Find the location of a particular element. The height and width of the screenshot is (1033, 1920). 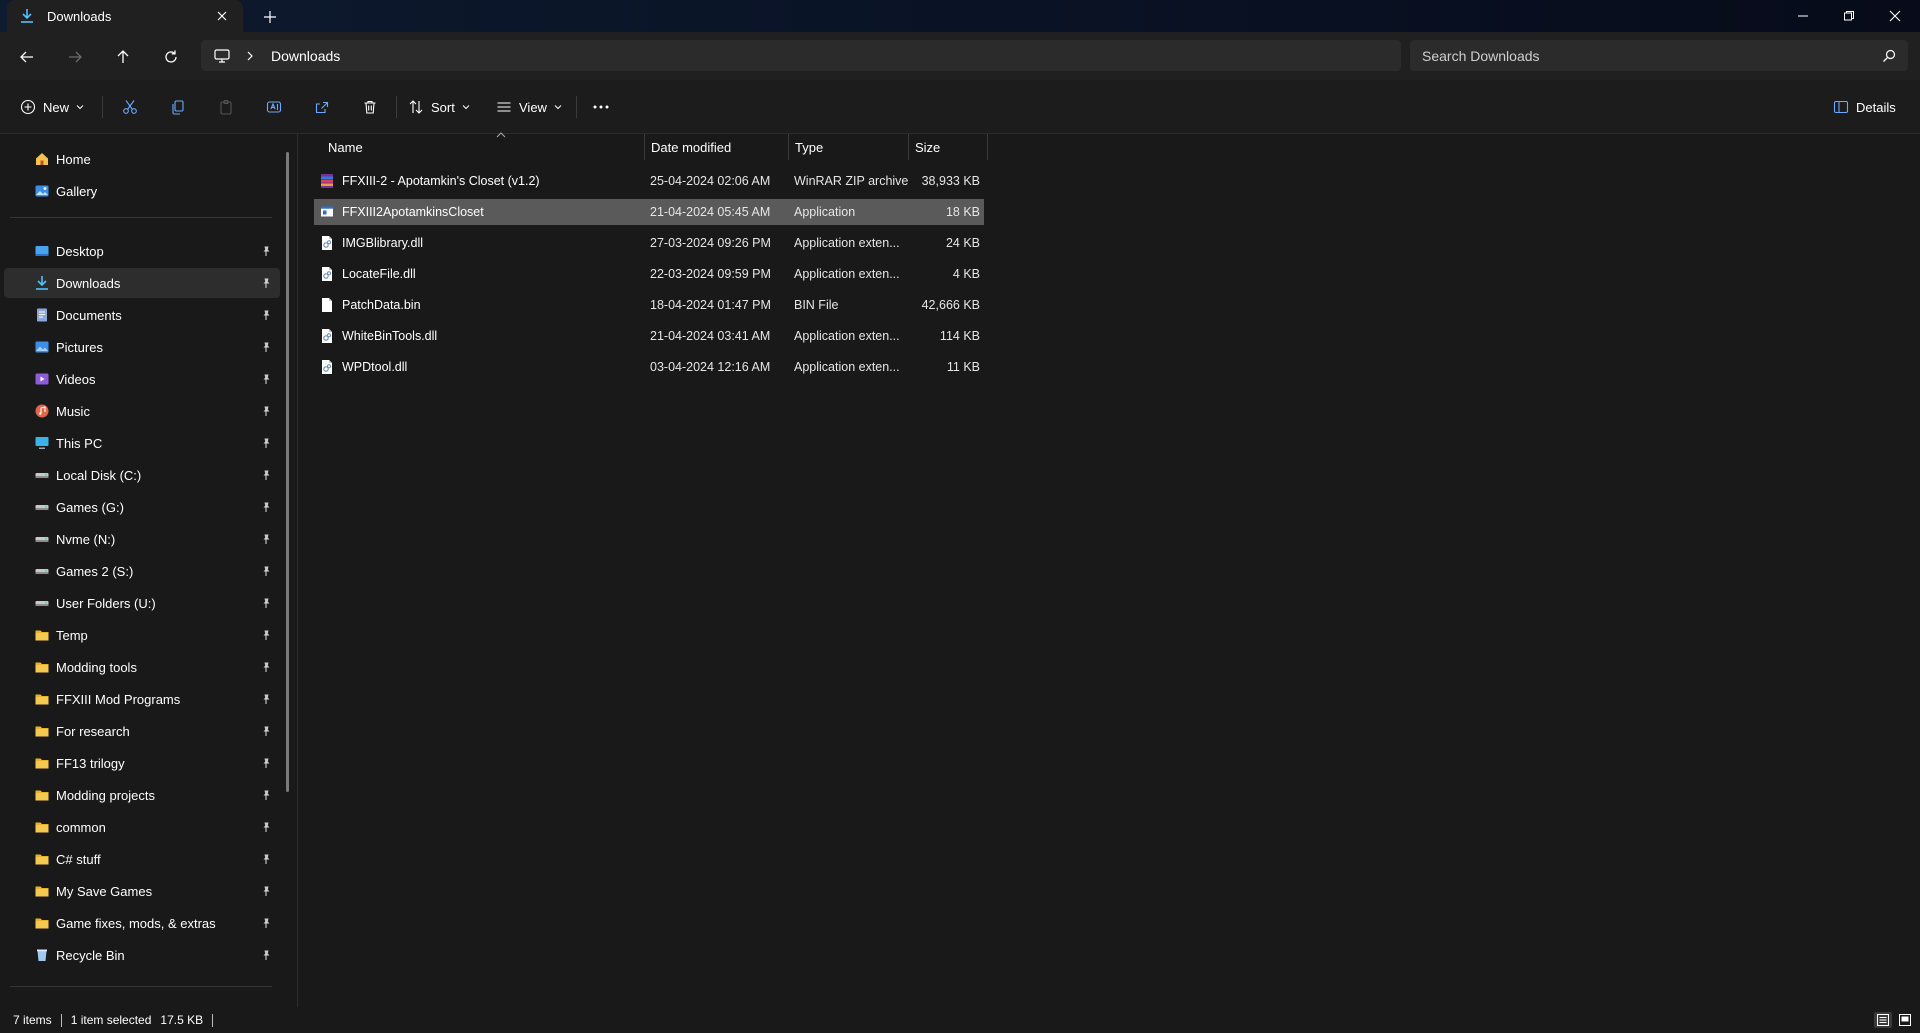

paste-button is located at coordinates (226, 107).